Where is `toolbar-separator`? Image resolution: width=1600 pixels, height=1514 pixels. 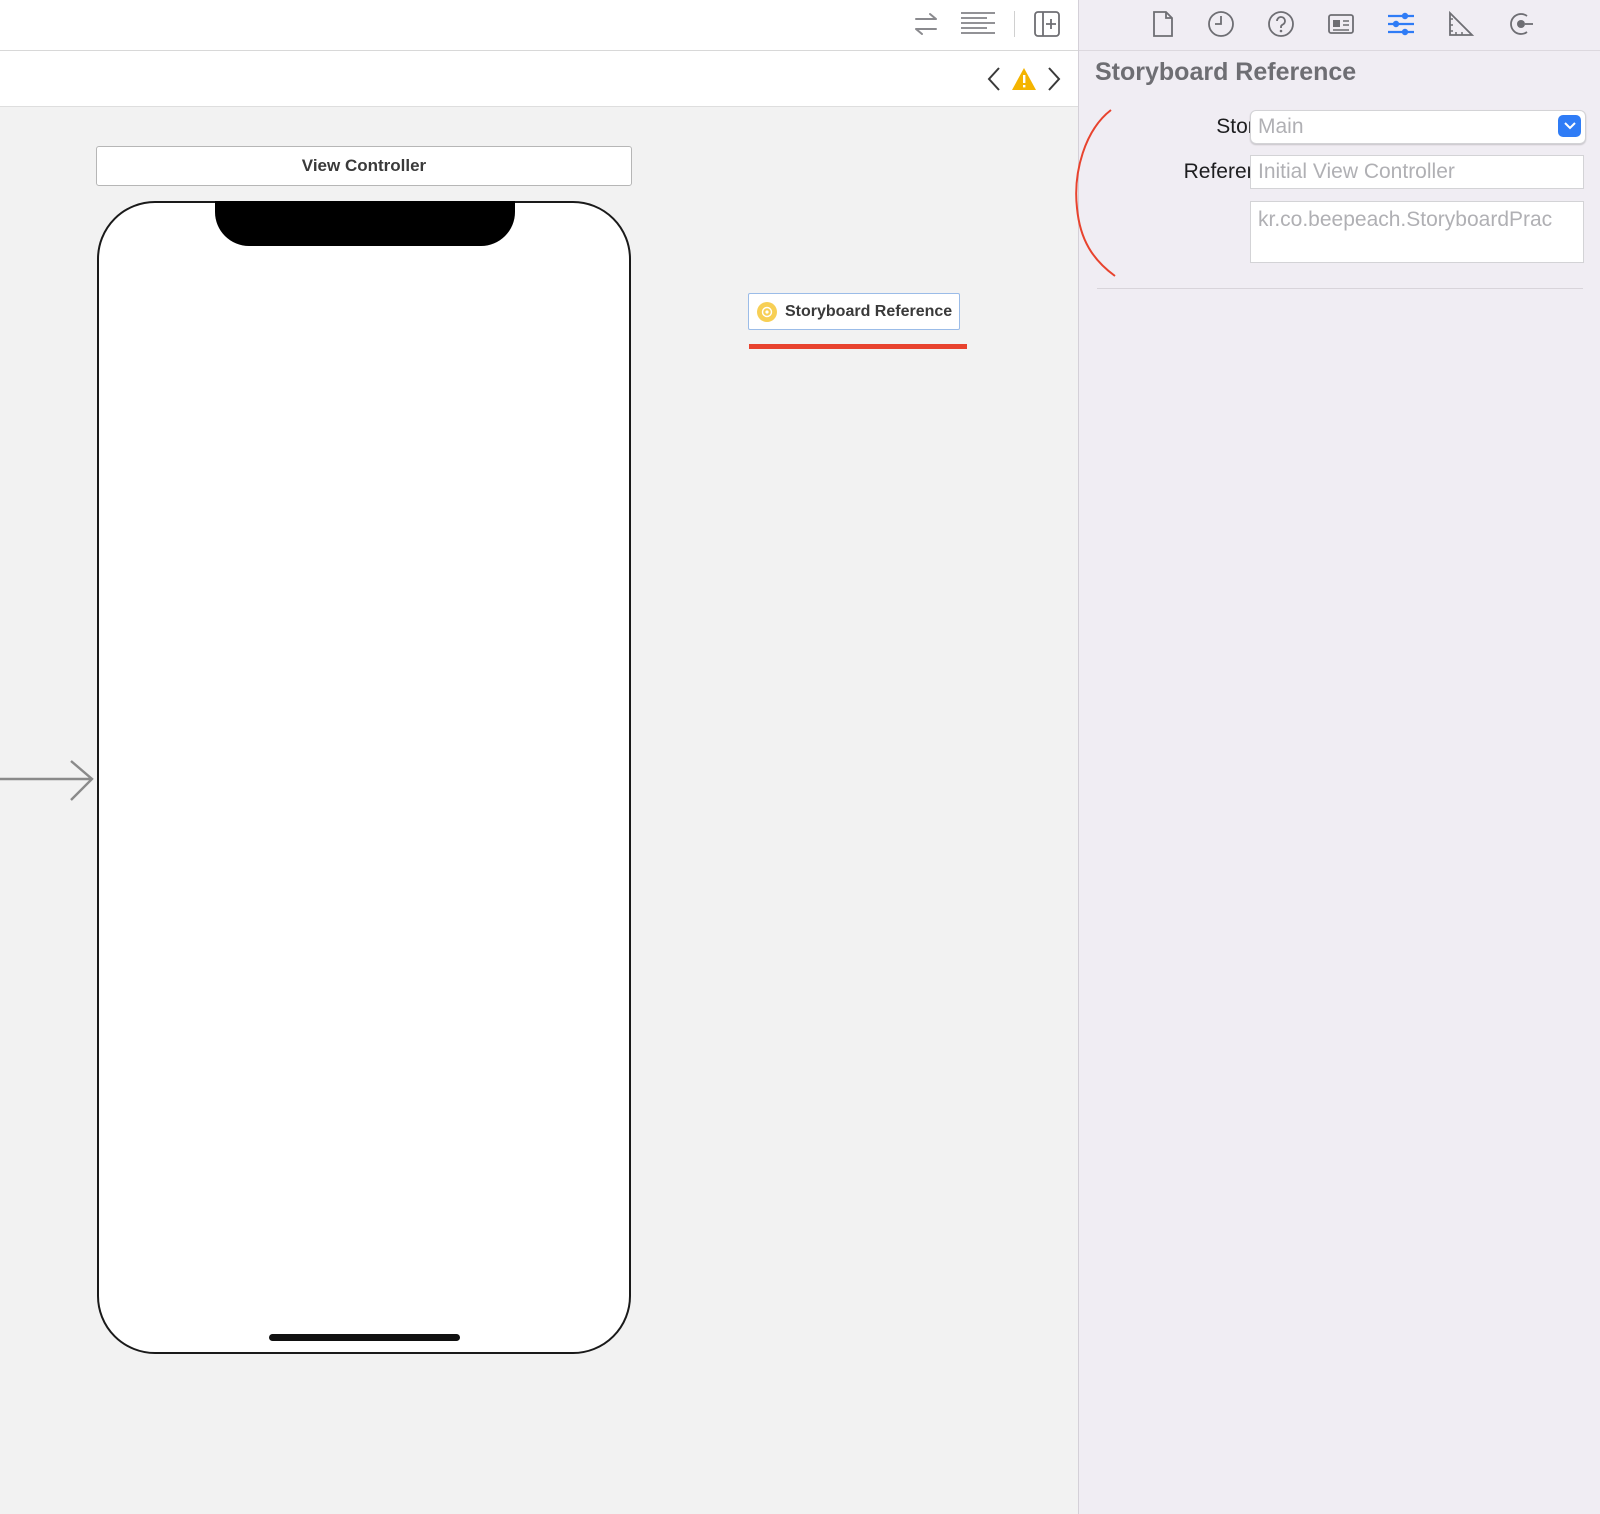
toolbar-separator is located at coordinates (1014, 24).